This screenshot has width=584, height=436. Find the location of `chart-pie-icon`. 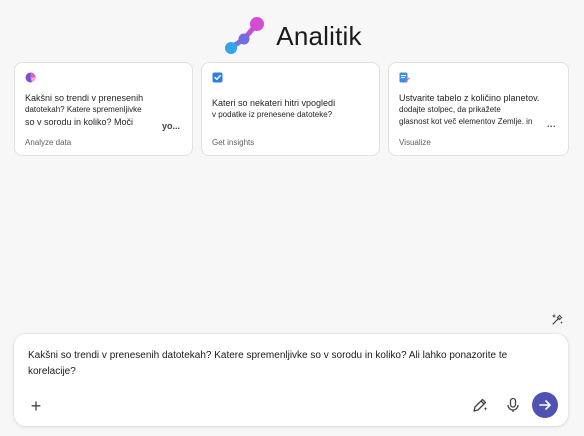

chart-pie-icon is located at coordinates (30, 77).